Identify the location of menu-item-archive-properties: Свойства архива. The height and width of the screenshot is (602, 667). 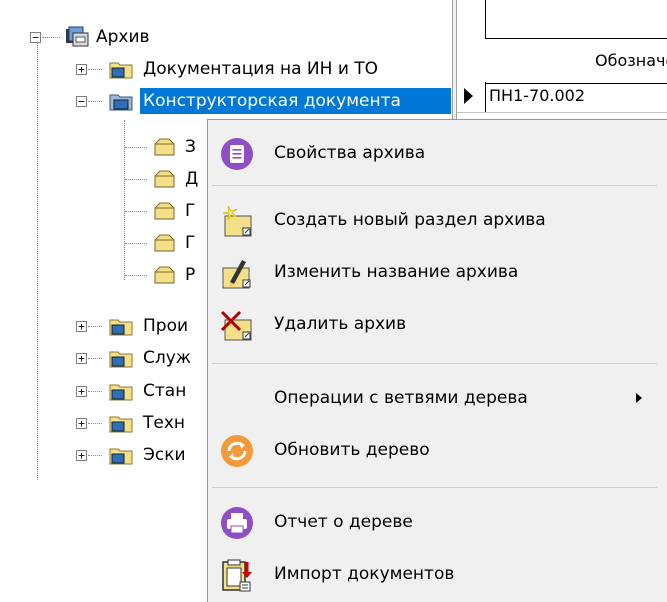
(437, 153).